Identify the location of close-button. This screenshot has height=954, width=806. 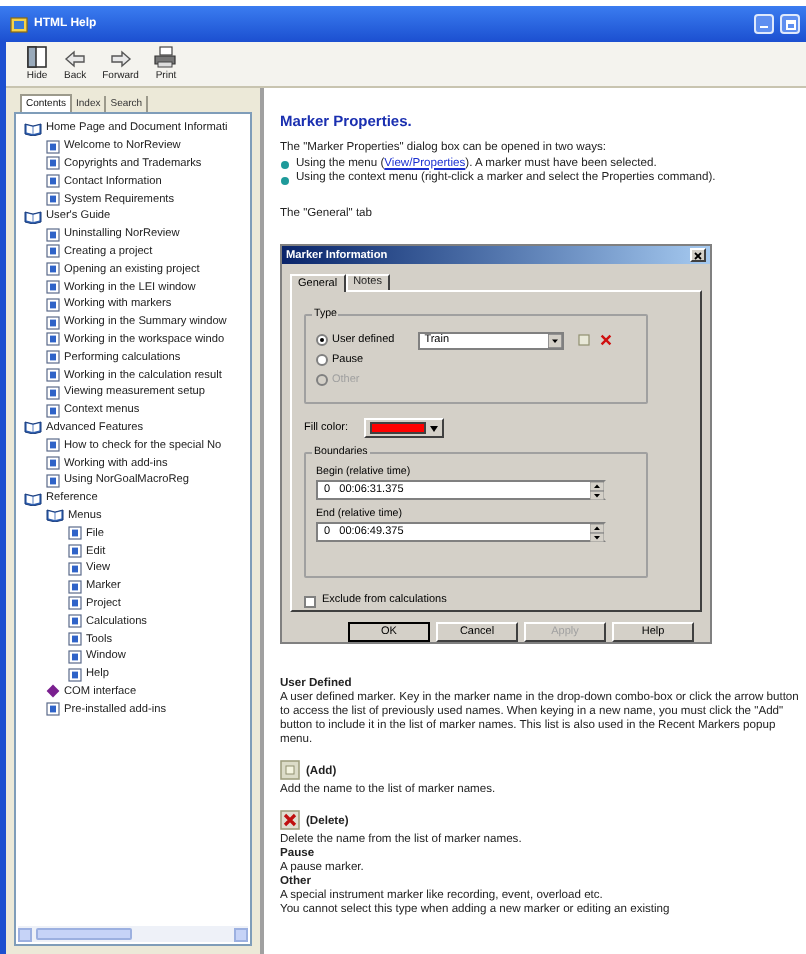
(698, 255).